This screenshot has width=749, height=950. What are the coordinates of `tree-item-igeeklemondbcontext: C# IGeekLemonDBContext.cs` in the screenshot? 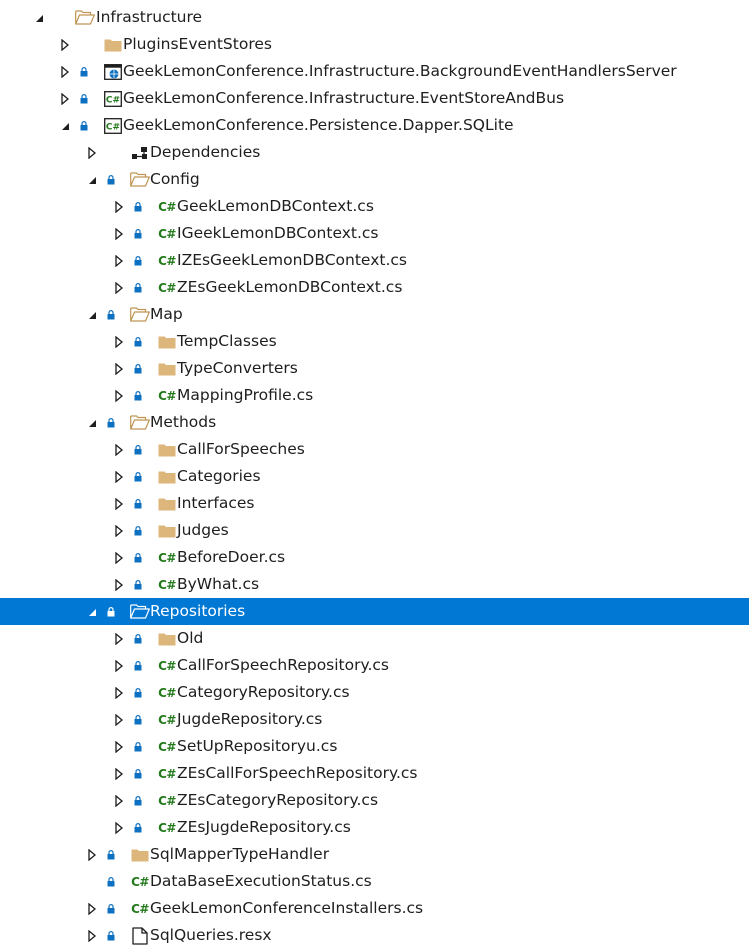 It's located at (374, 233).